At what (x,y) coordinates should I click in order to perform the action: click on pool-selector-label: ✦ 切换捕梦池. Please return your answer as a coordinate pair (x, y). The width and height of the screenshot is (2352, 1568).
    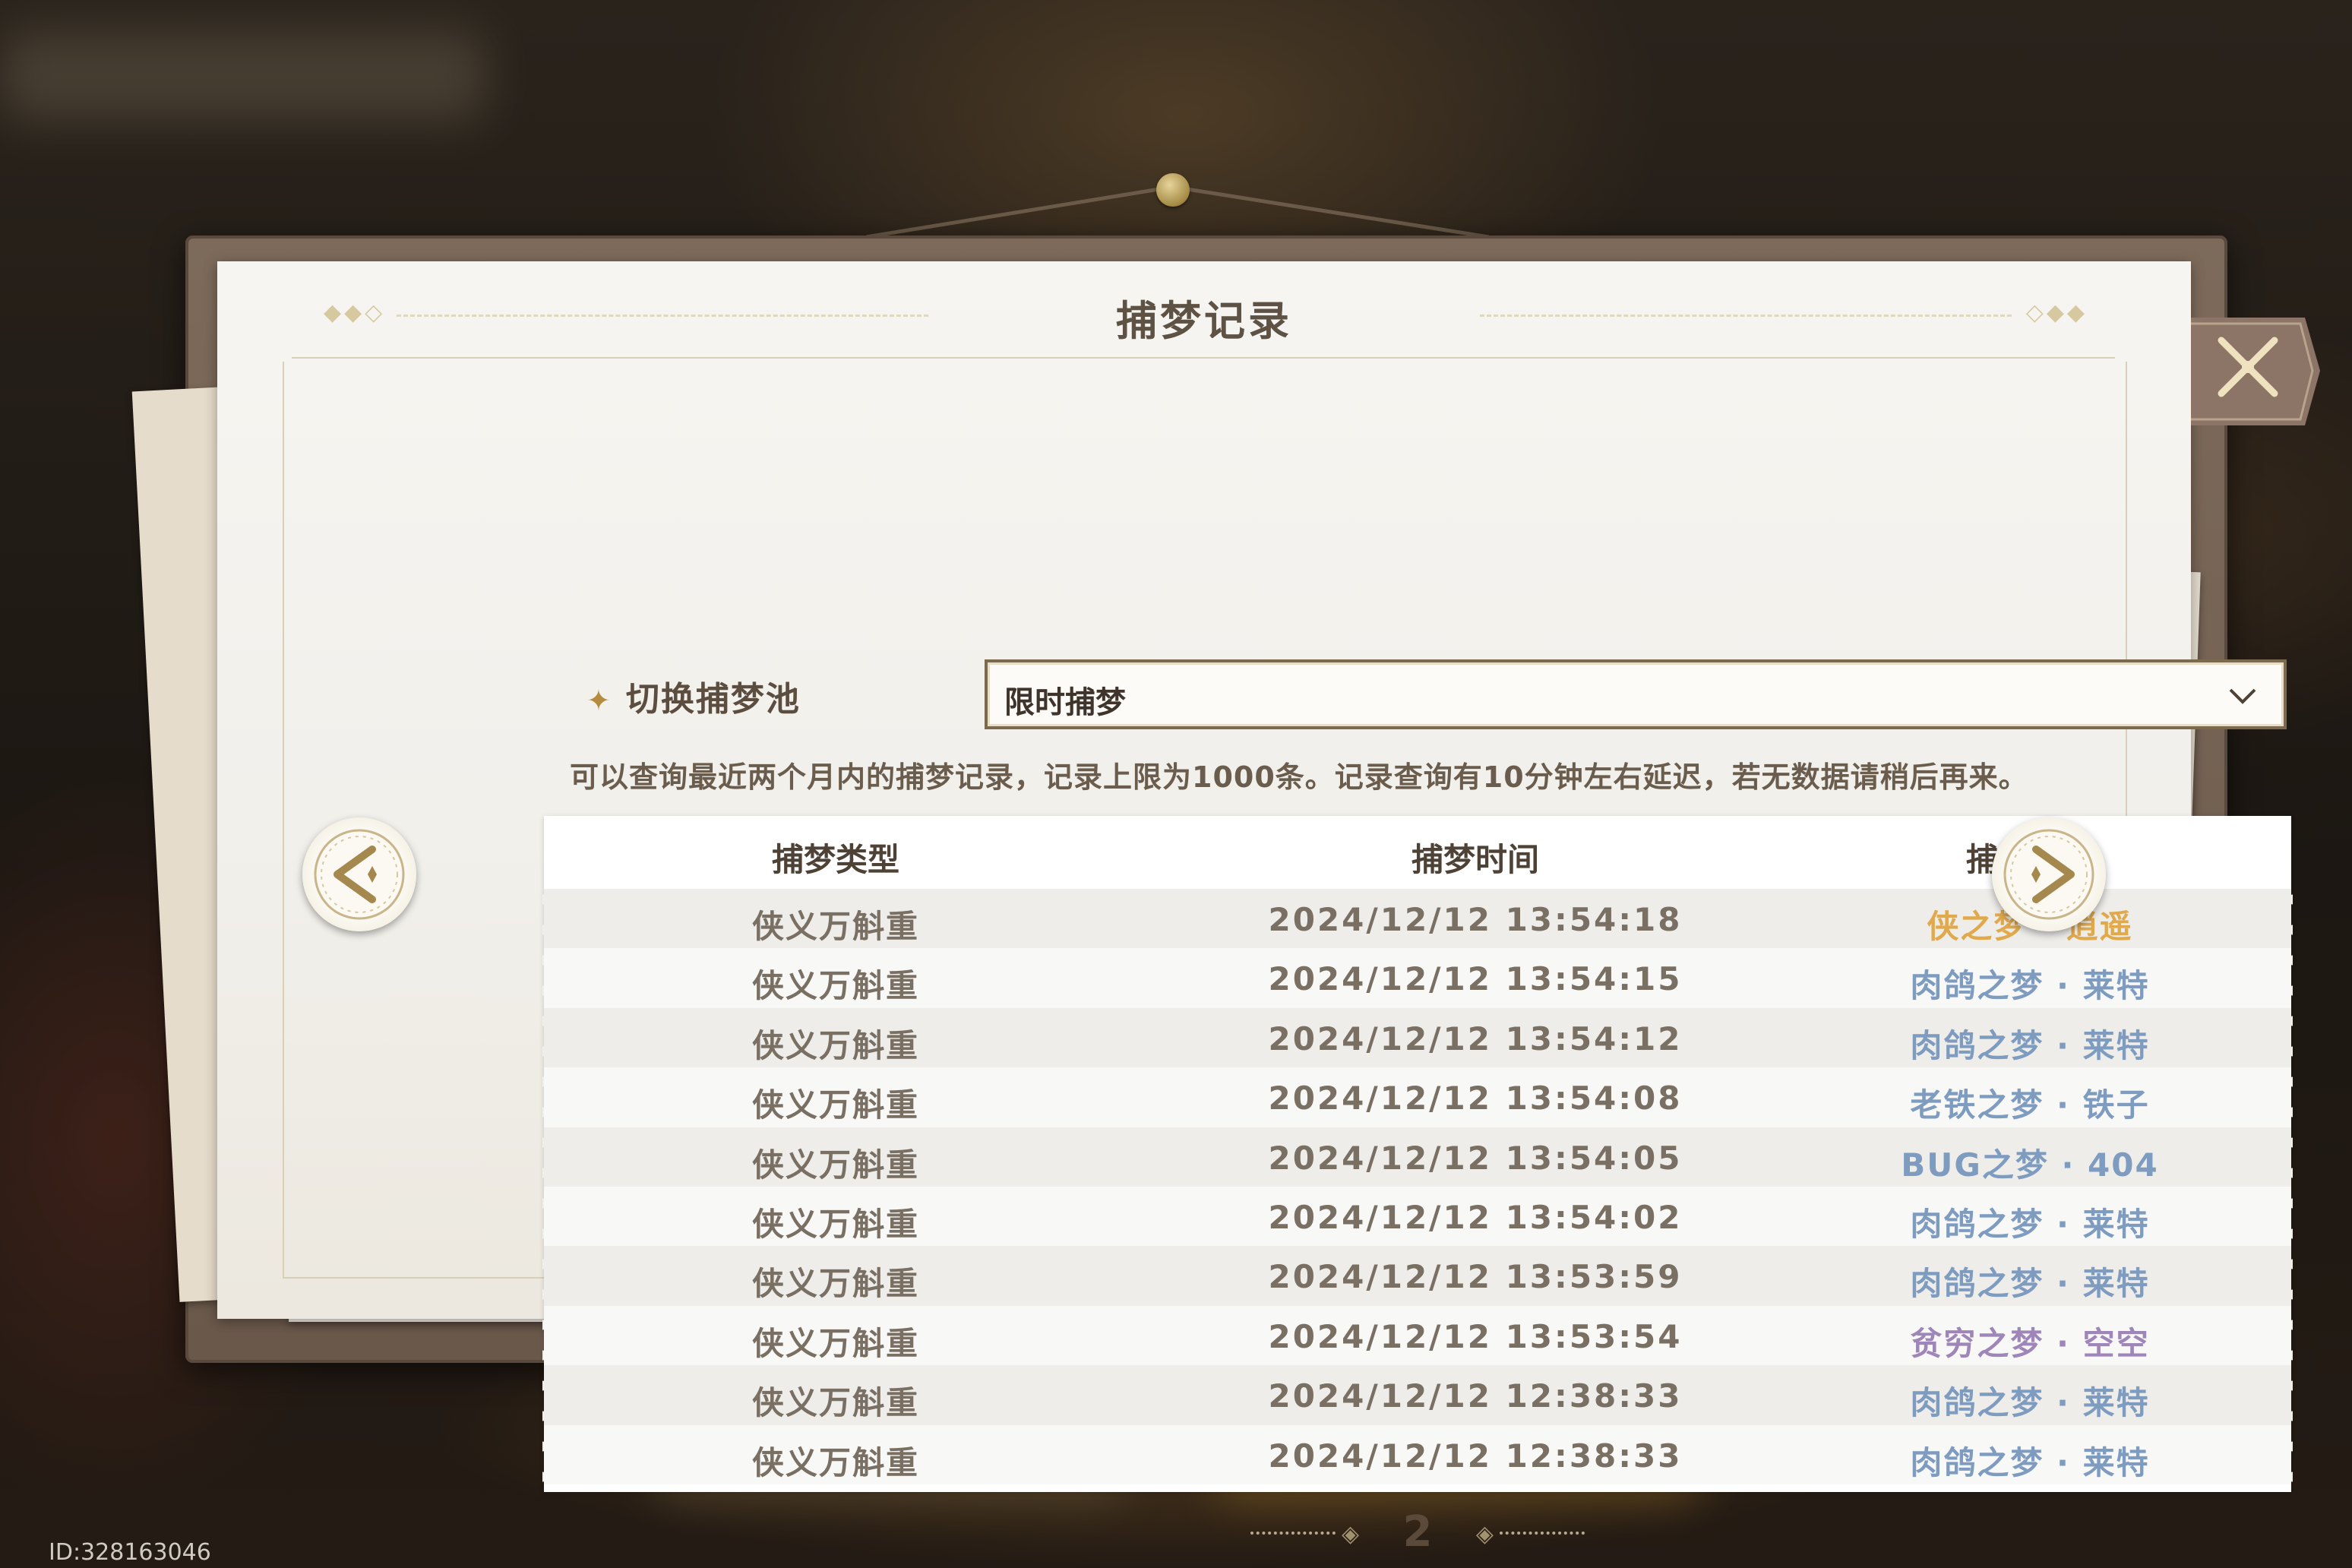
    Looking at the image, I should click on (693, 696).